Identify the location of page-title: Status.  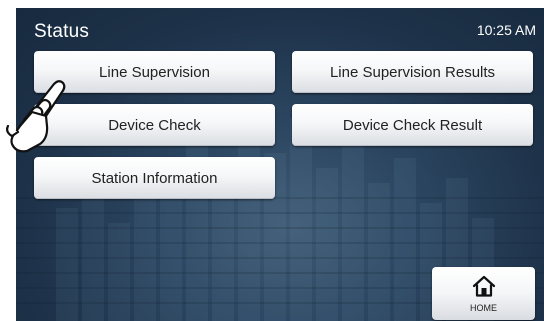
(62, 31).